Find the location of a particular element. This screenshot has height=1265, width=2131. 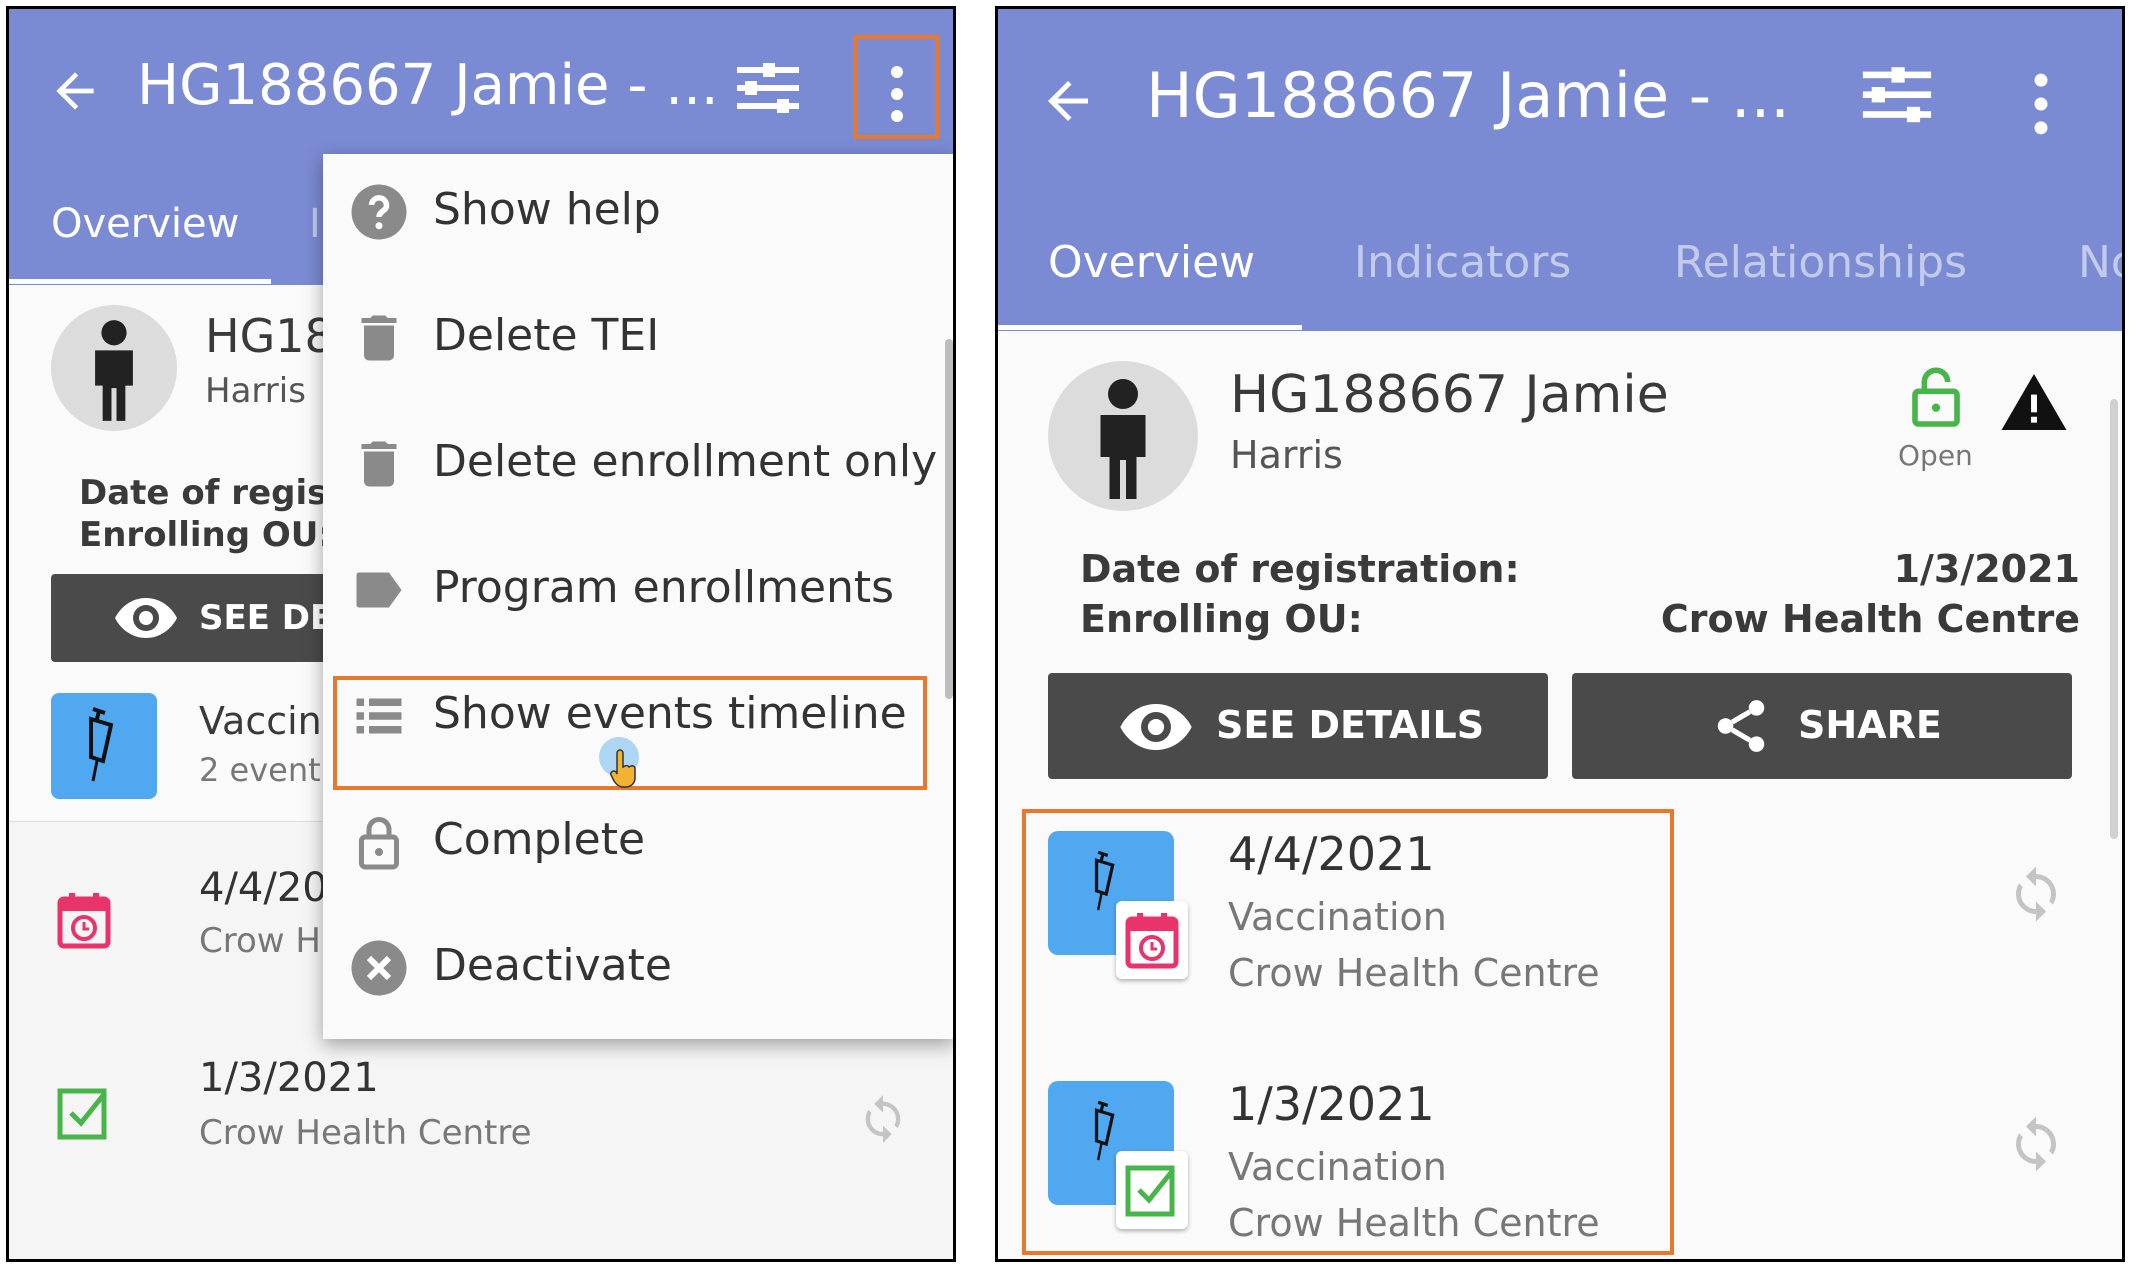

menu-item-delete-enrollment: Delete enrollment only is located at coordinates (638, 463).